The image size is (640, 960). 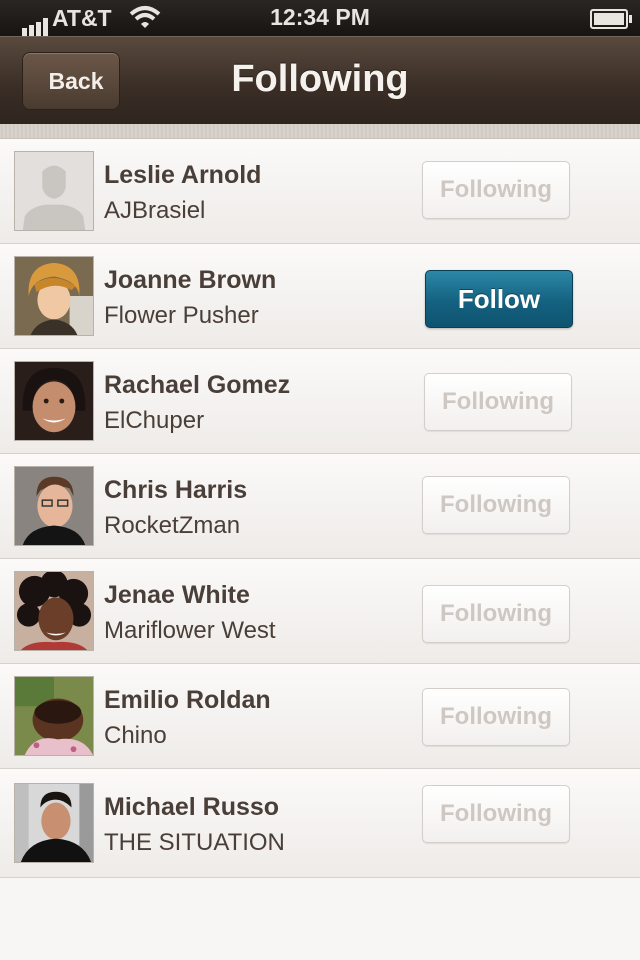 What do you see at coordinates (172, 525) in the screenshot?
I see `user-handle: RocketZman` at bounding box center [172, 525].